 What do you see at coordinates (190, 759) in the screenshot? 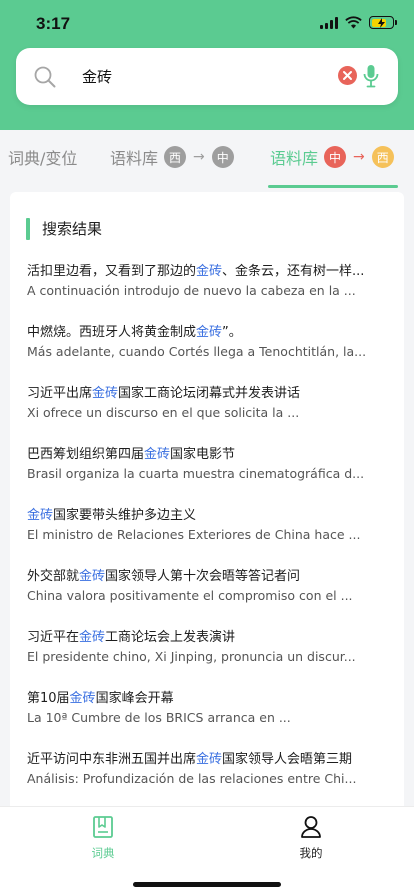
I see `result-chinese: 近平访问中东非洲五国并出席金砖国家领导人会晤第三期` at bounding box center [190, 759].